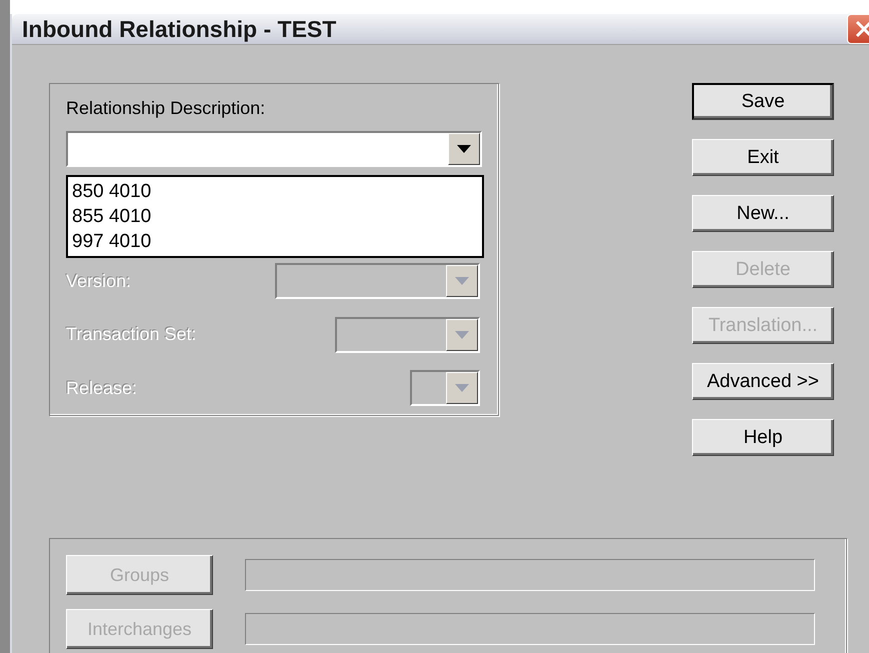  Describe the element at coordinates (763, 157) in the screenshot. I see `dialog-button: Exit` at that location.